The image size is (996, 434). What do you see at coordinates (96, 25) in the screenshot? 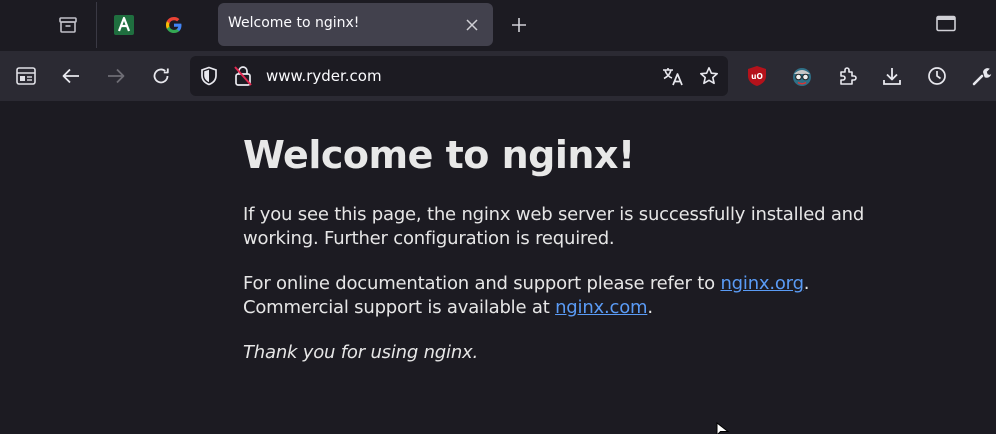
I see `tab-separator` at bounding box center [96, 25].